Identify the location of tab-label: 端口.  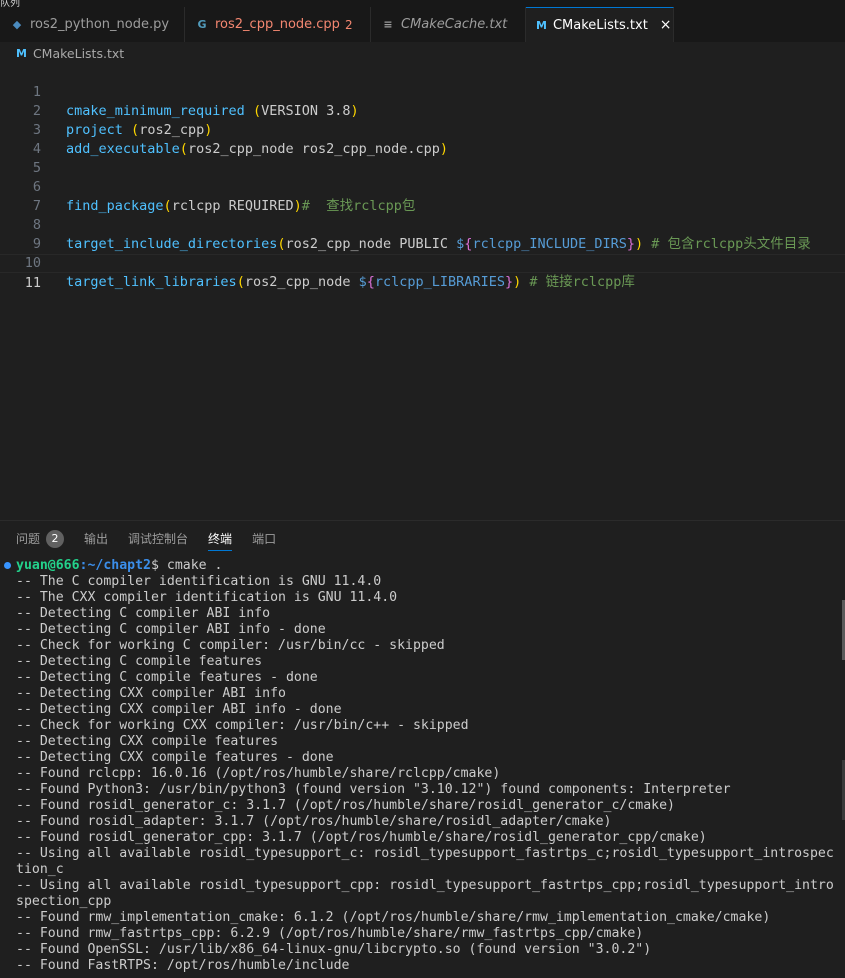
(264, 539).